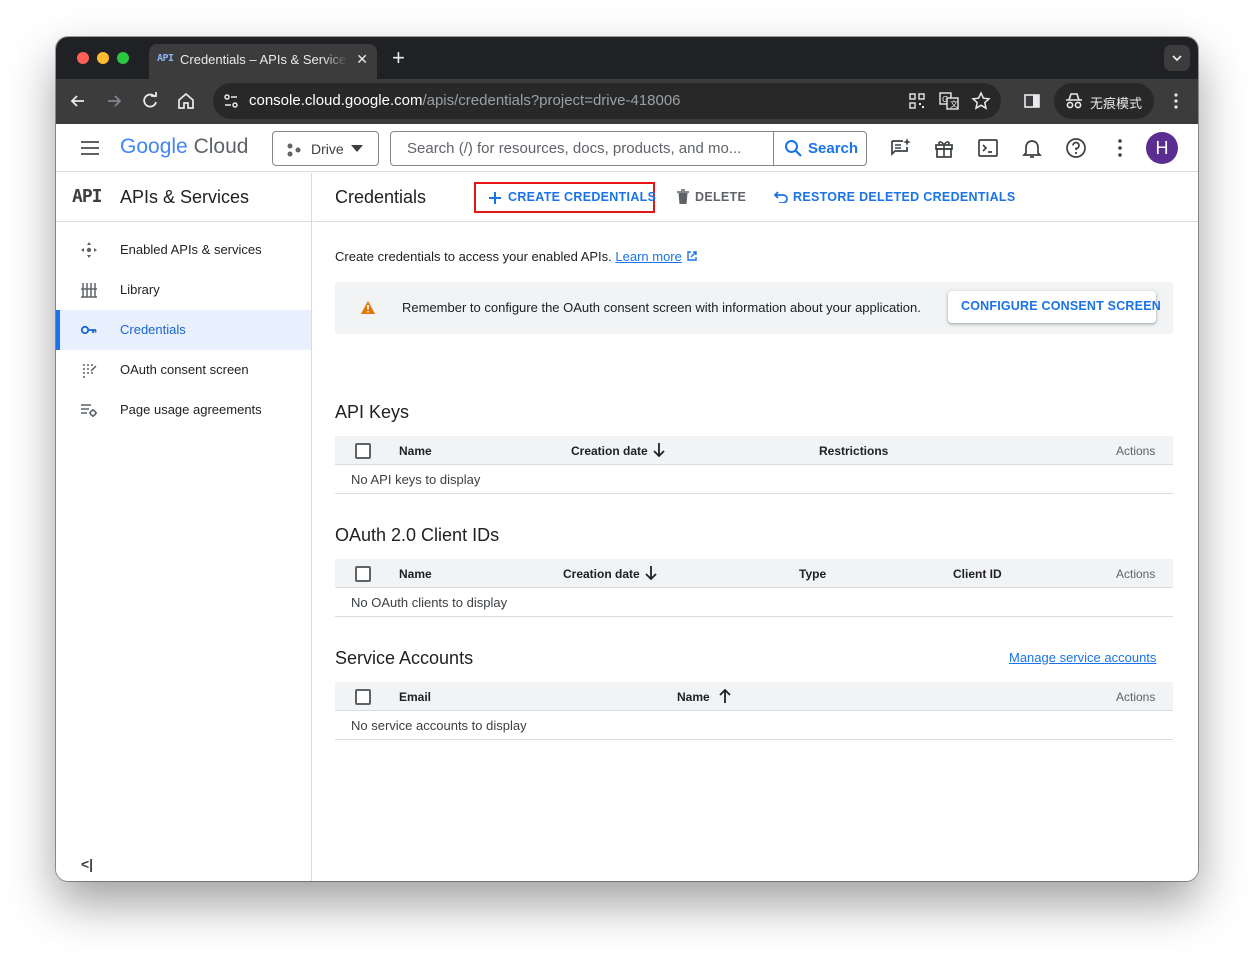 The height and width of the screenshot is (955, 1254). I want to click on learn-more-link: Learn more, so click(648, 256).